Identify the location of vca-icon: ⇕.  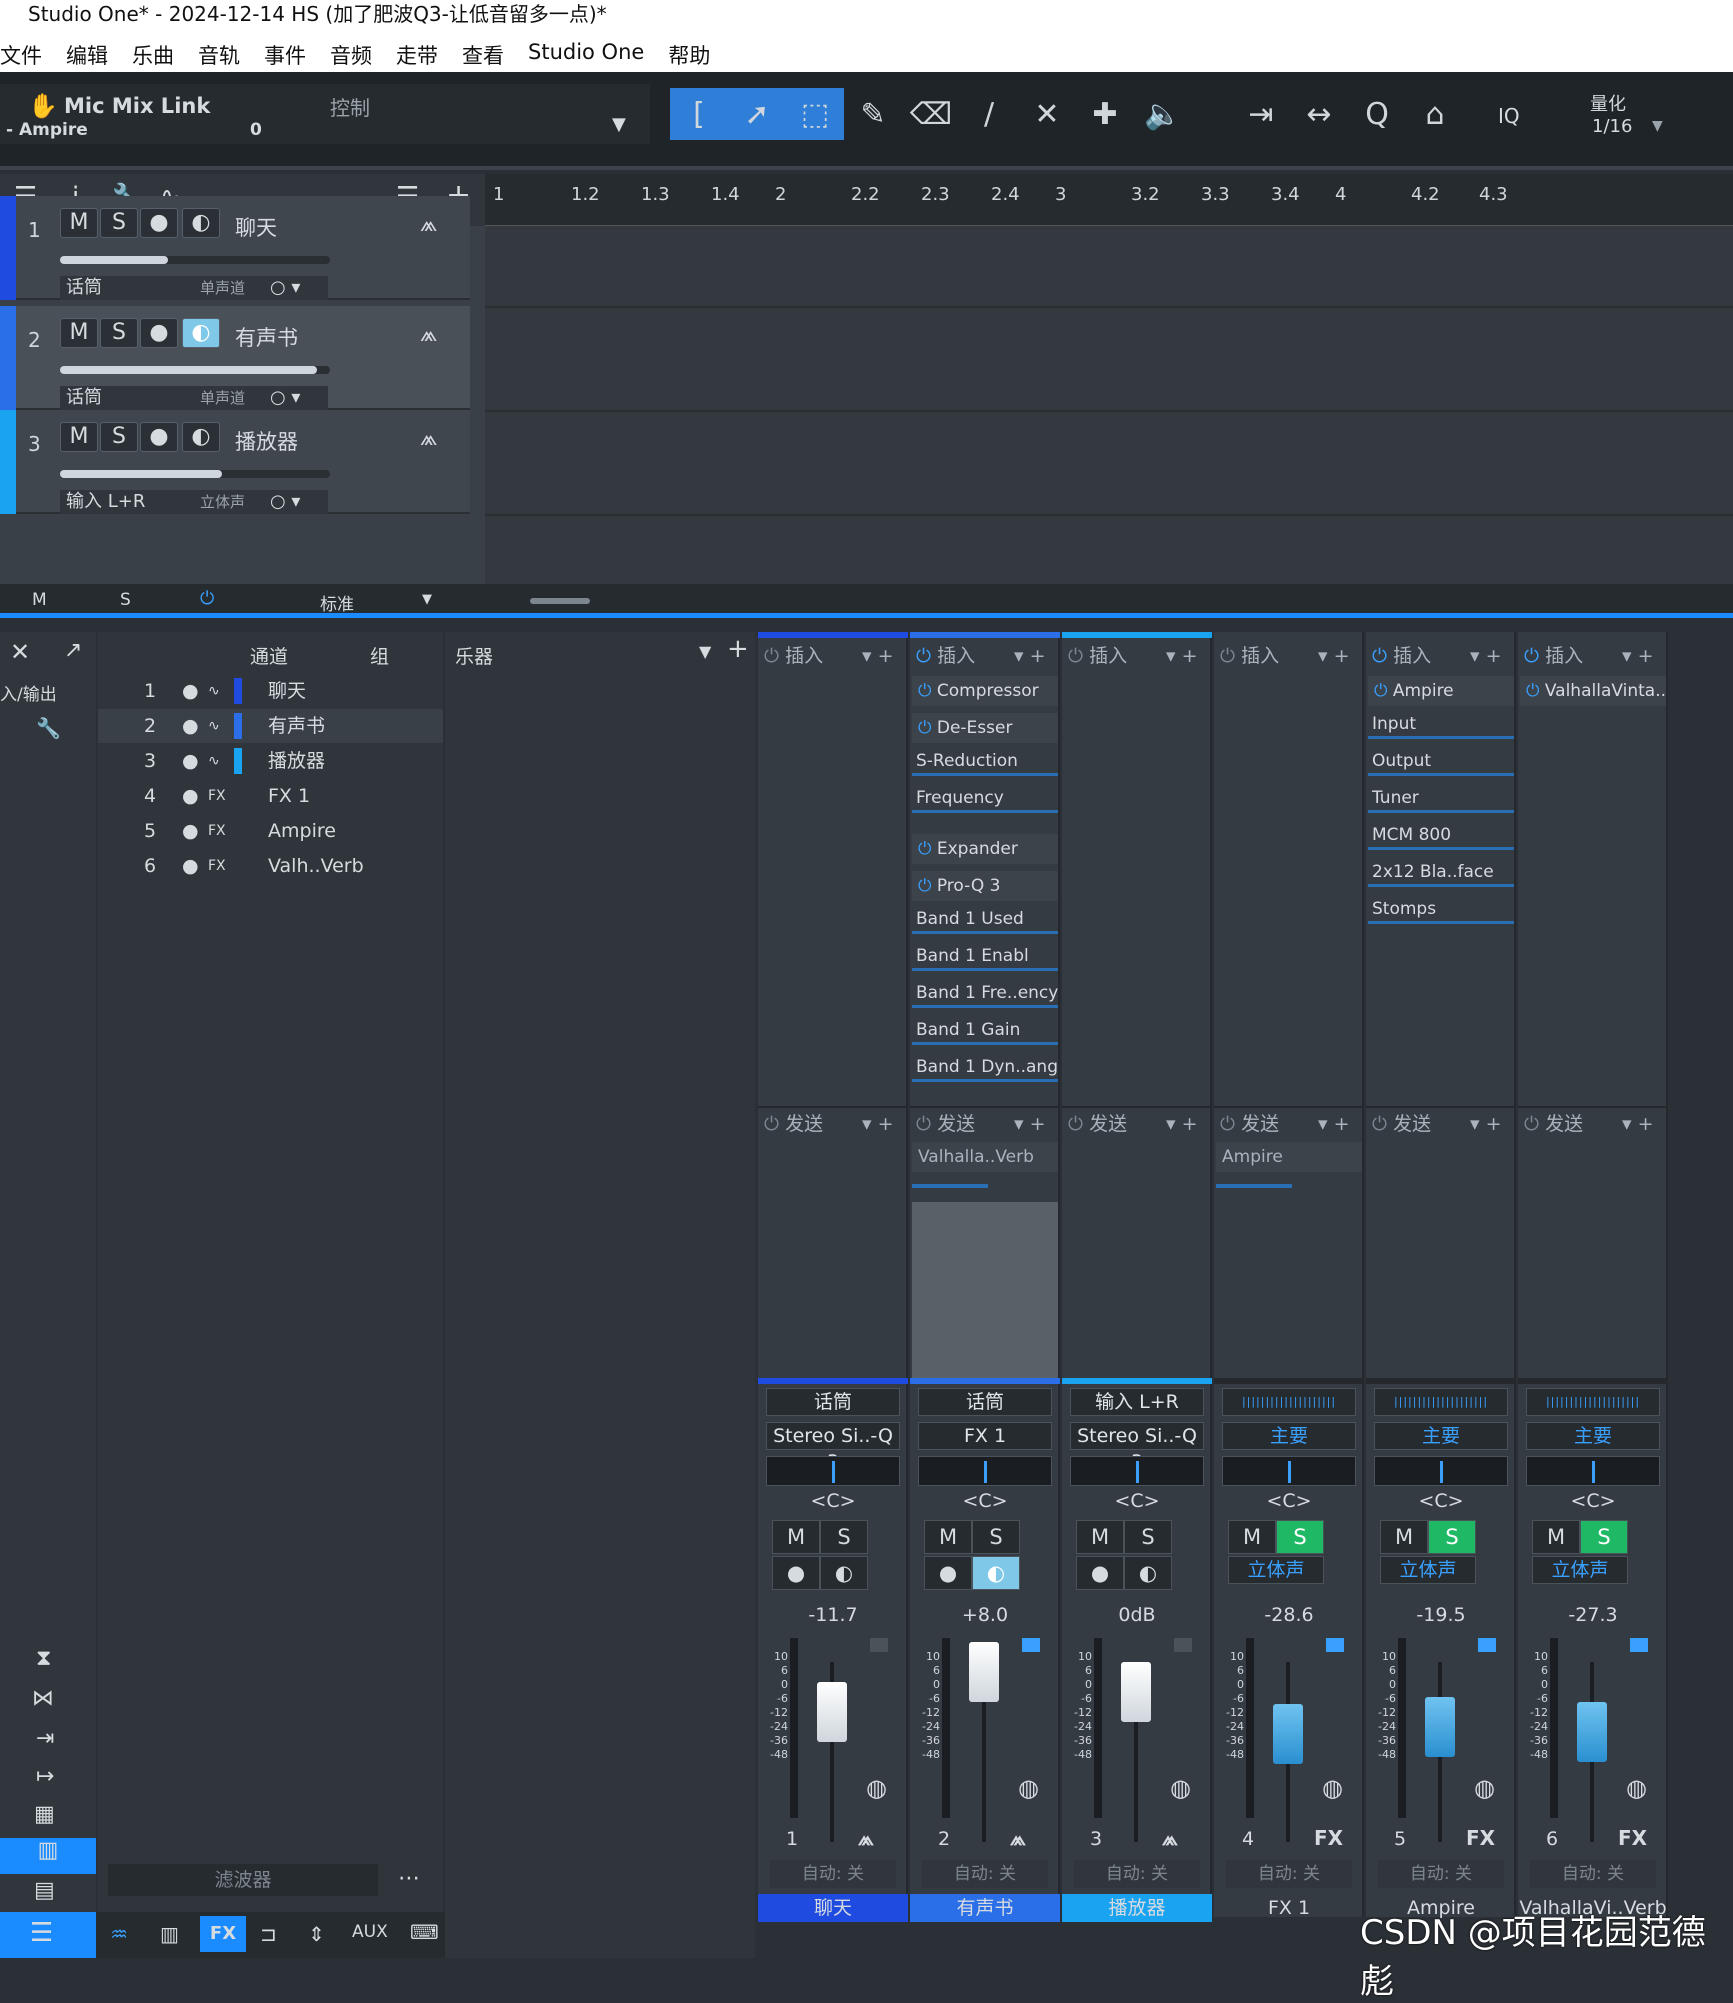
(316, 1934).